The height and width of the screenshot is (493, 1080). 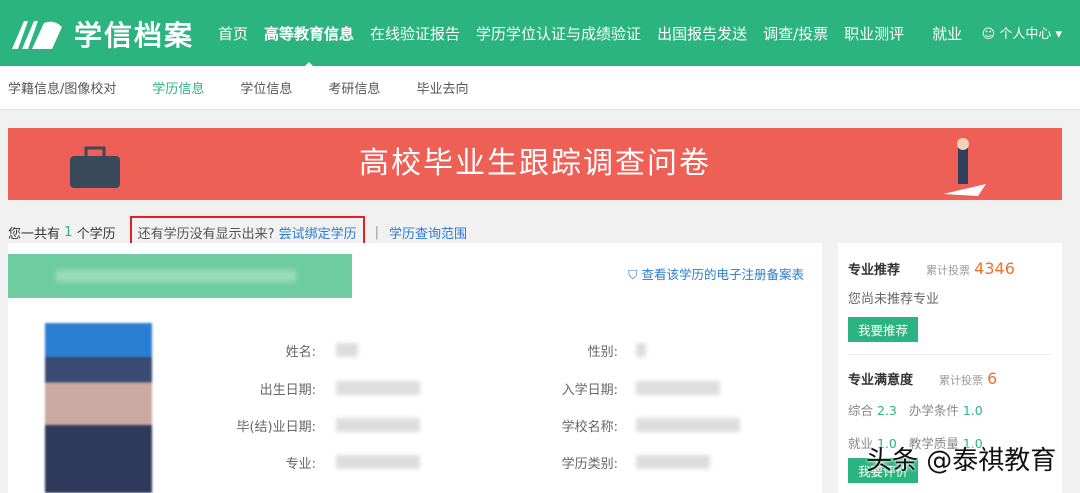 I want to click on field-label: 学校名称:, so click(x=589, y=427).